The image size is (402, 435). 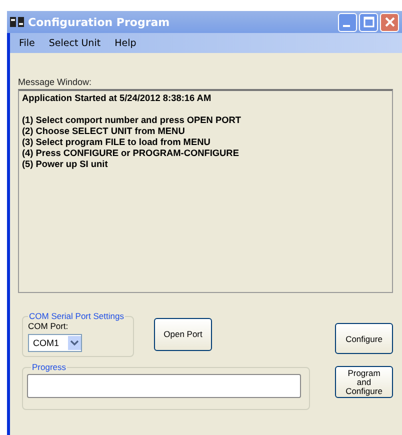 What do you see at coordinates (132, 120) in the screenshot?
I see `message-line: (1) Select comport number and press OPEN PORT` at bounding box center [132, 120].